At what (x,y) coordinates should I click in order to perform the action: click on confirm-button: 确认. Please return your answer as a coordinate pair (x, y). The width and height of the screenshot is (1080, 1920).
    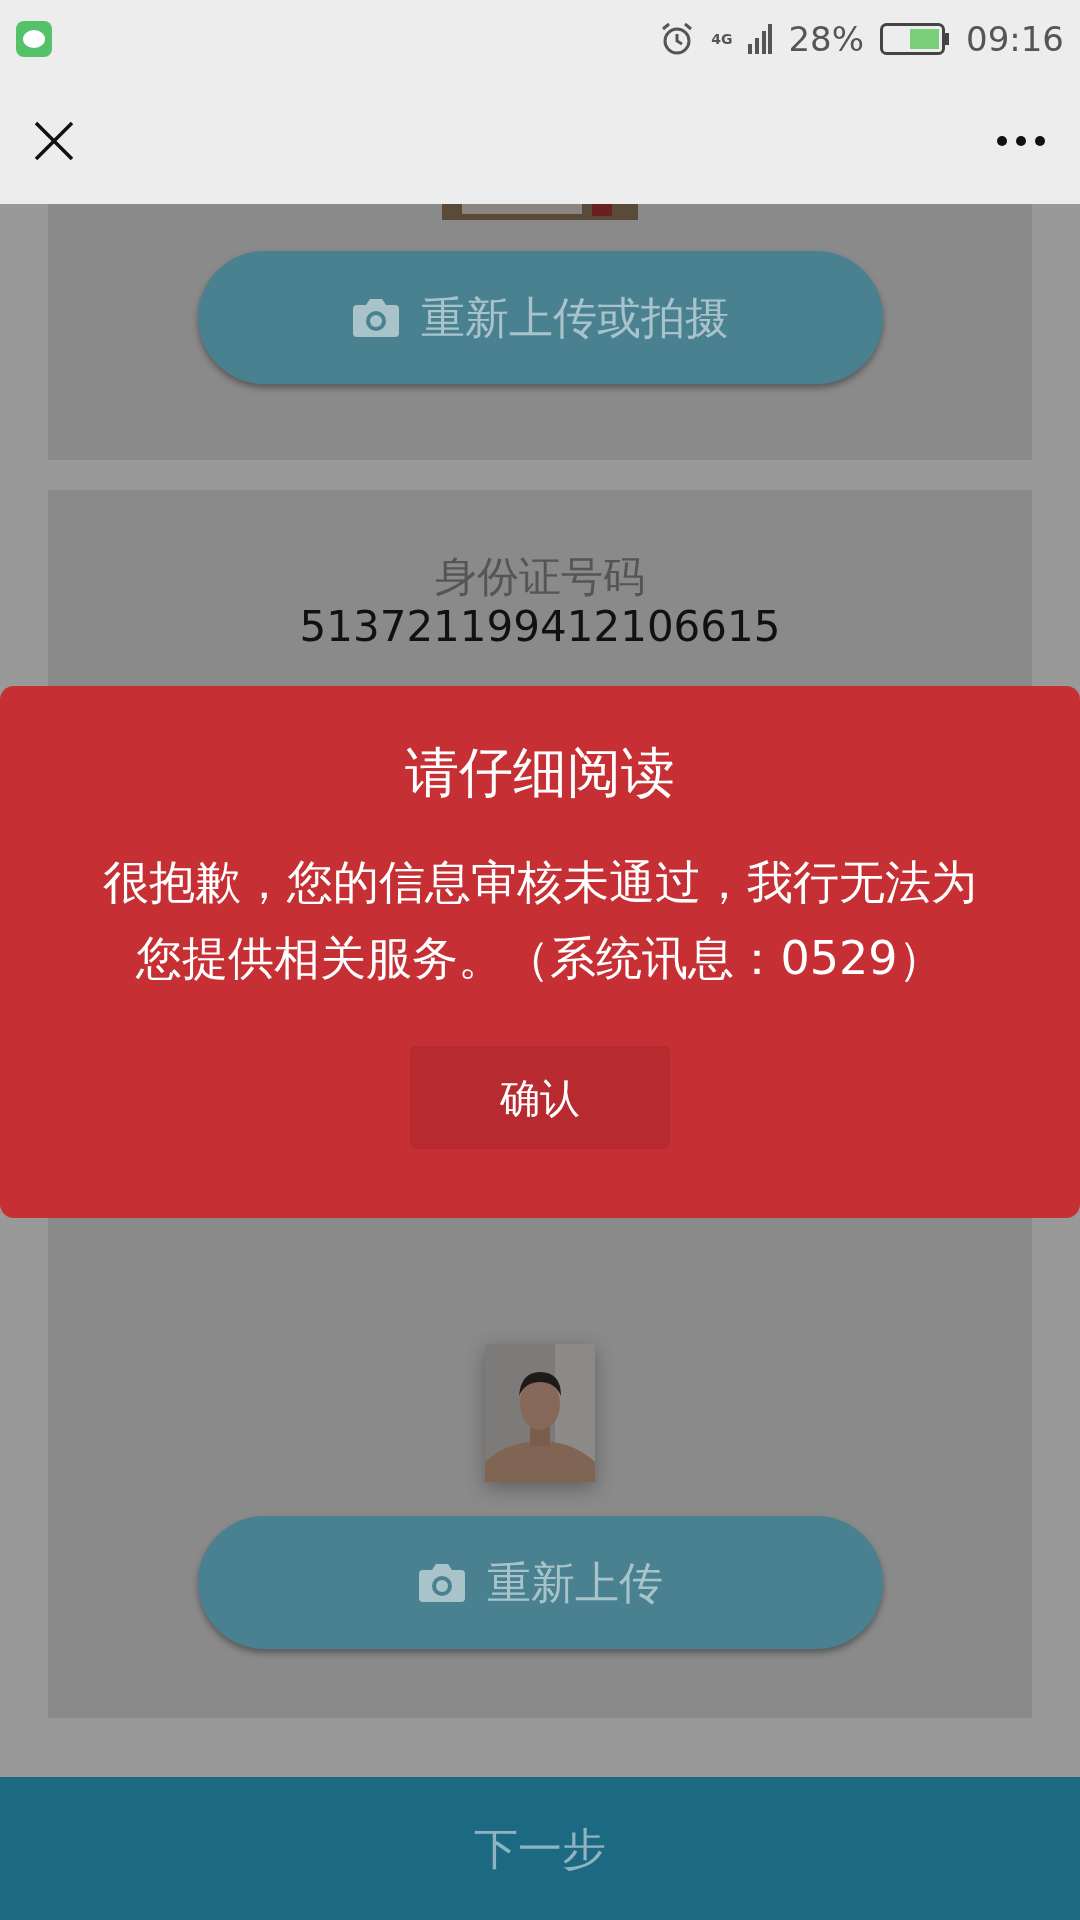
    Looking at the image, I should click on (540, 1097).